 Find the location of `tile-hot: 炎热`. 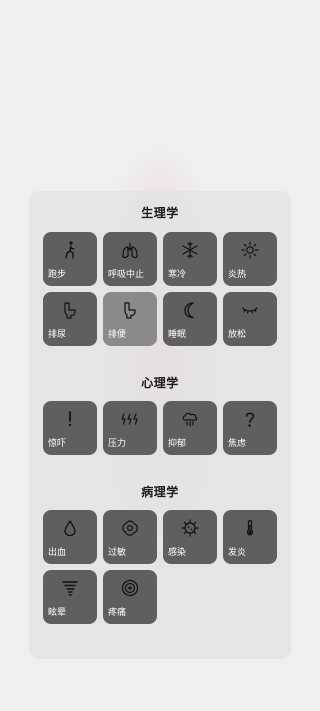

tile-hot: 炎热 is located at coordinates (250, 259).